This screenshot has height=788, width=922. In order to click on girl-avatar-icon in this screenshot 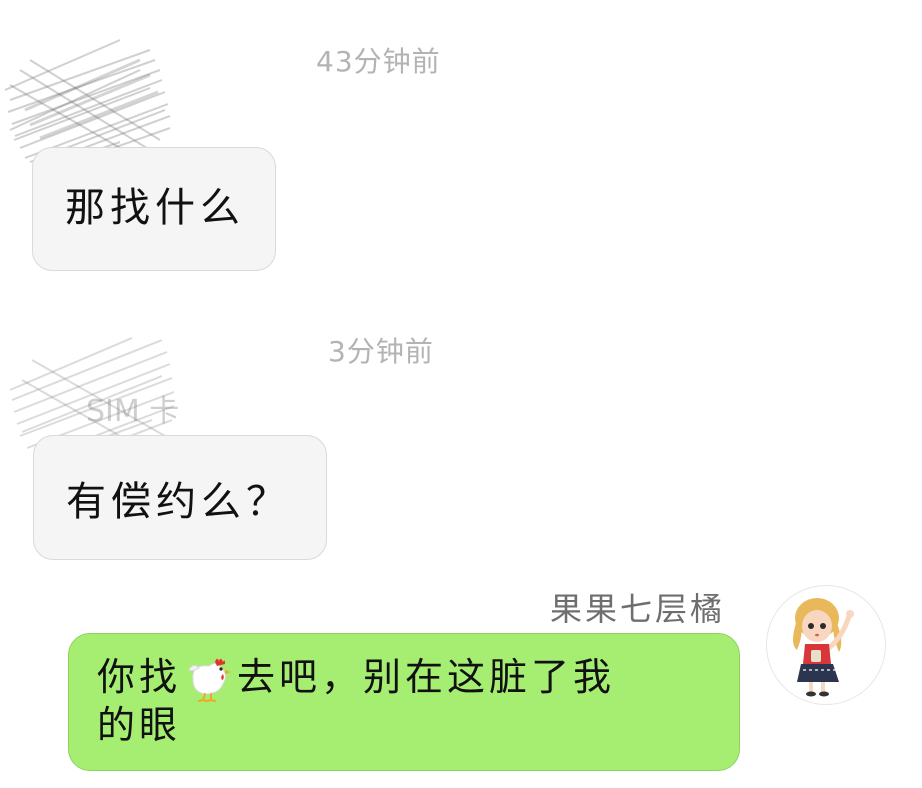, I will do `click(823, 647)`.